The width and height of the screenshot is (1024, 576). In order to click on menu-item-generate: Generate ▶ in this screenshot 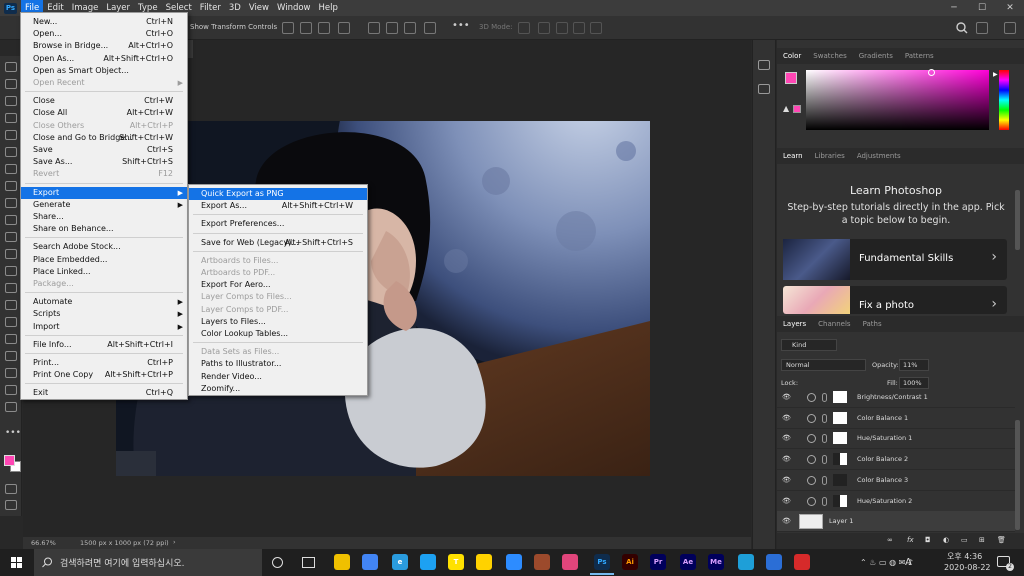, I will do `click(104, 205)`.